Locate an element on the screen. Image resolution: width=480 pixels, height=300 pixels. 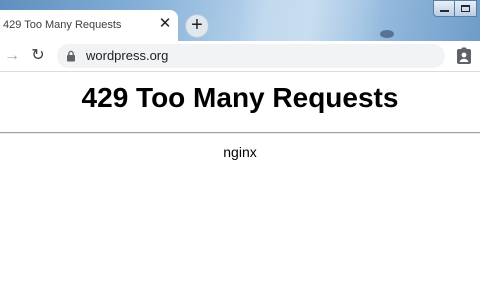
lock-icon is located at coordinates (71, 56).